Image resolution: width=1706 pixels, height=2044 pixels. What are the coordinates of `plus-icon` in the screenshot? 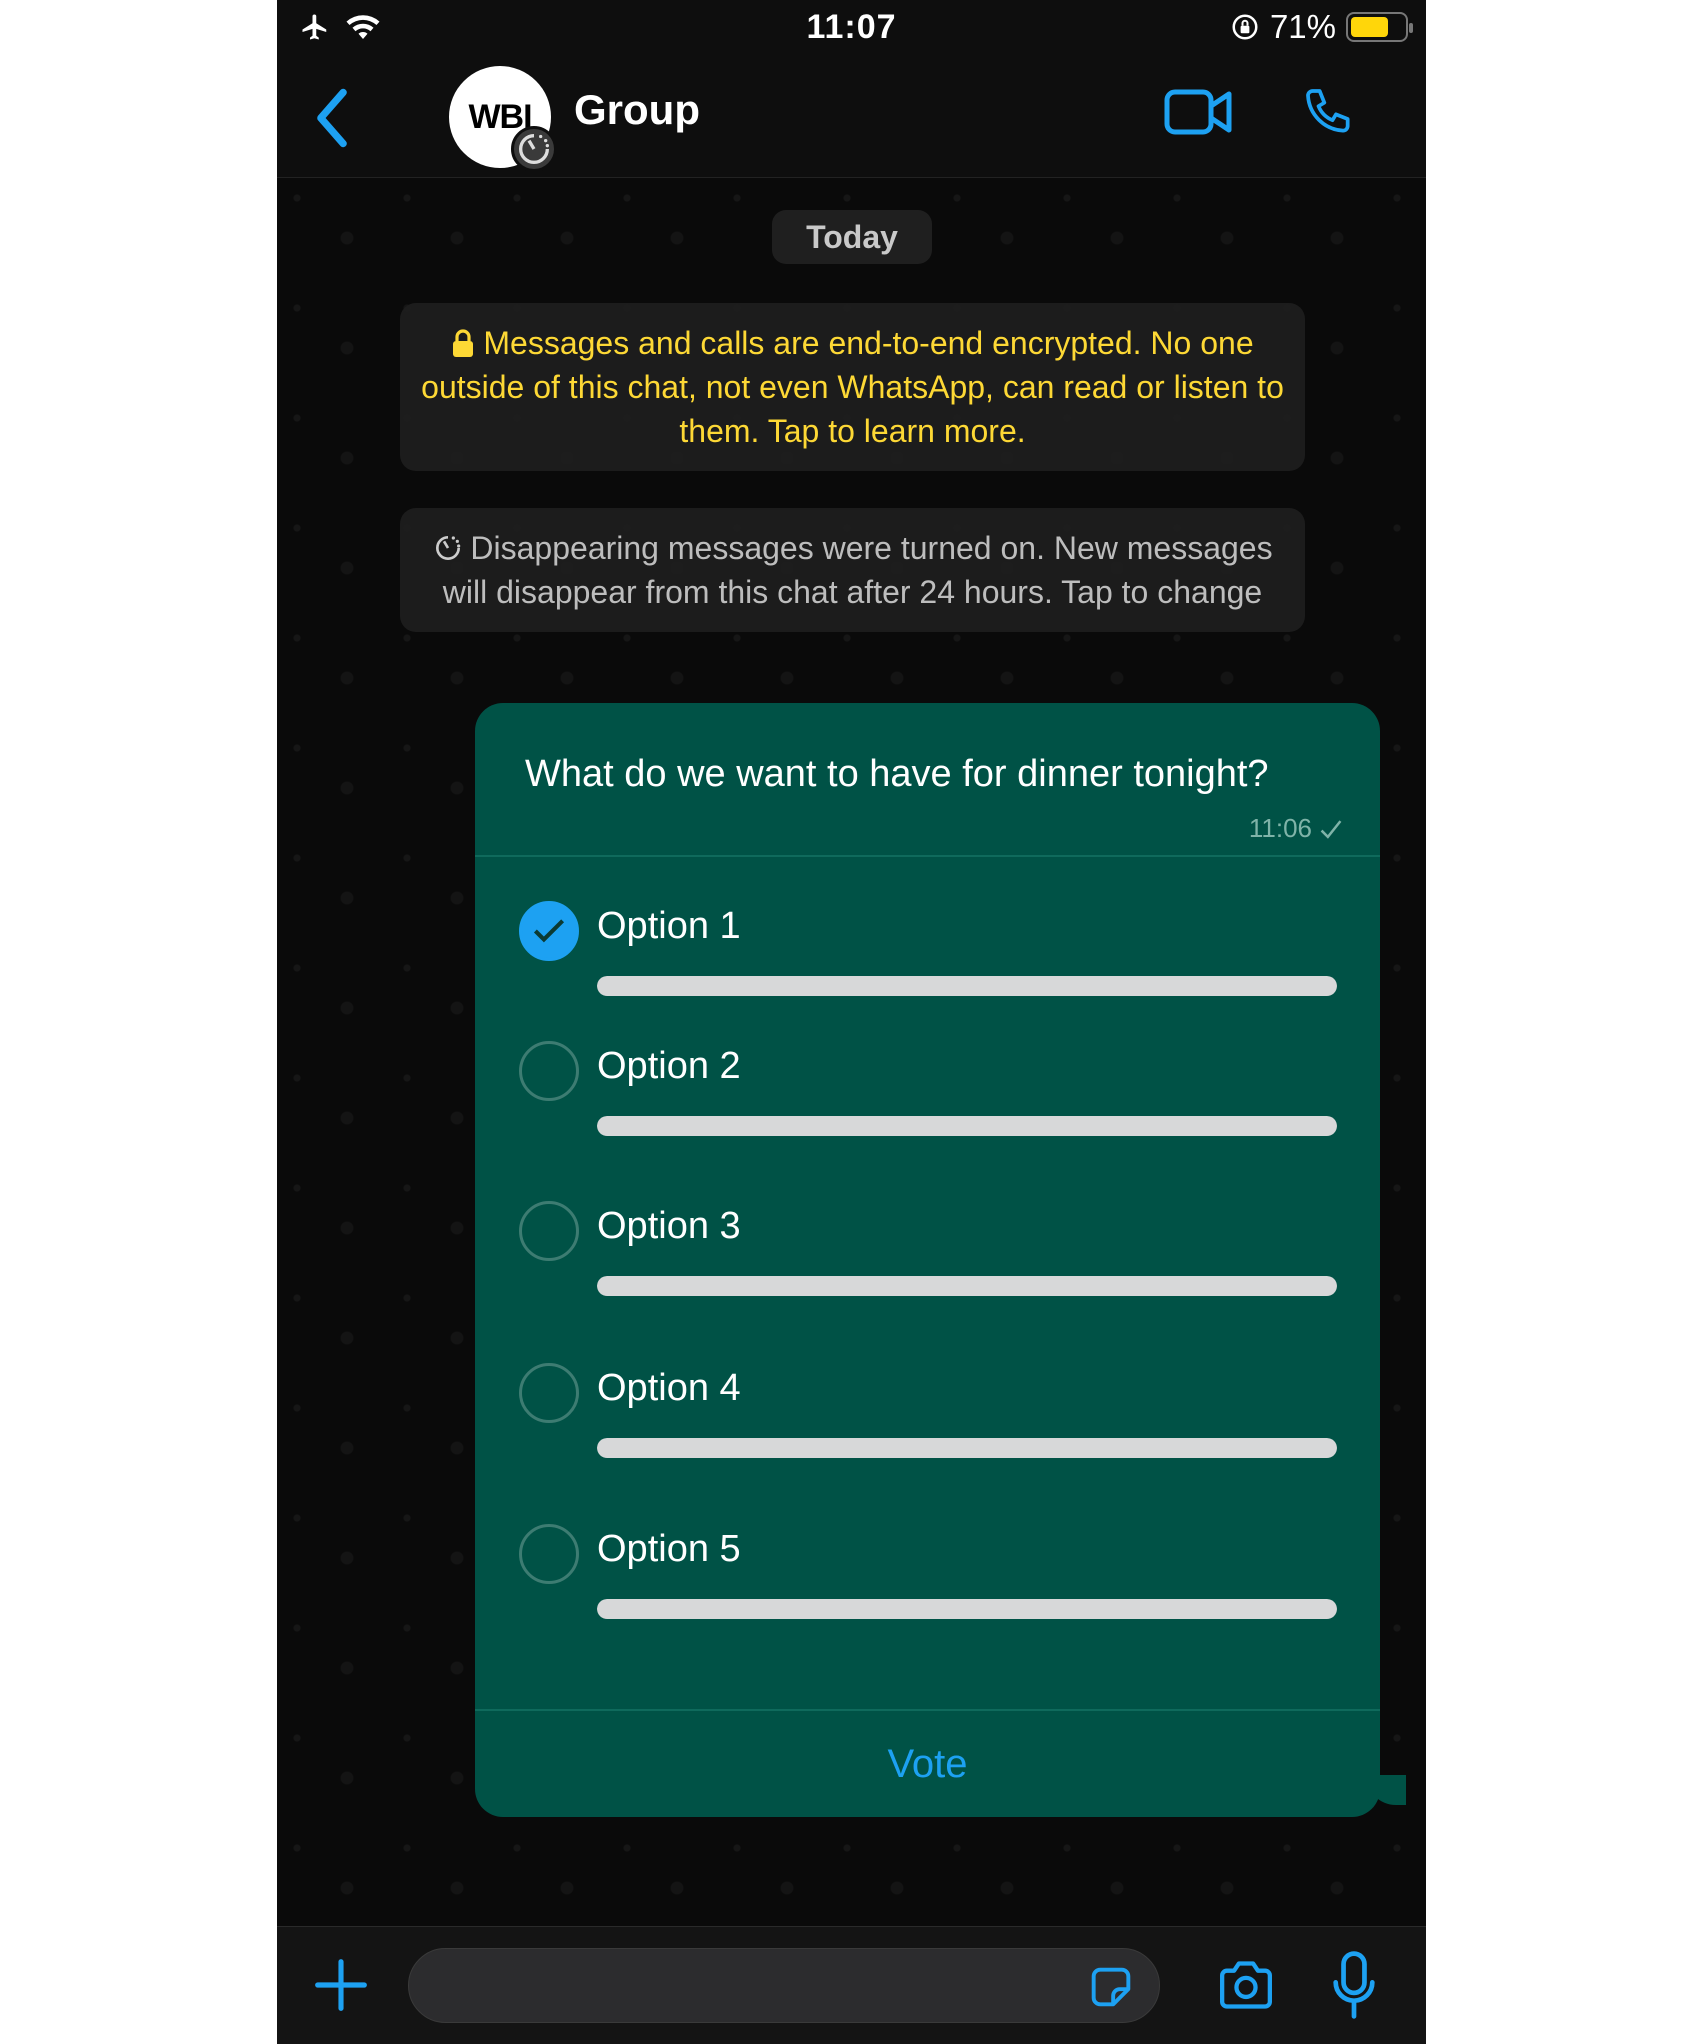 It's located at (341, 1985).